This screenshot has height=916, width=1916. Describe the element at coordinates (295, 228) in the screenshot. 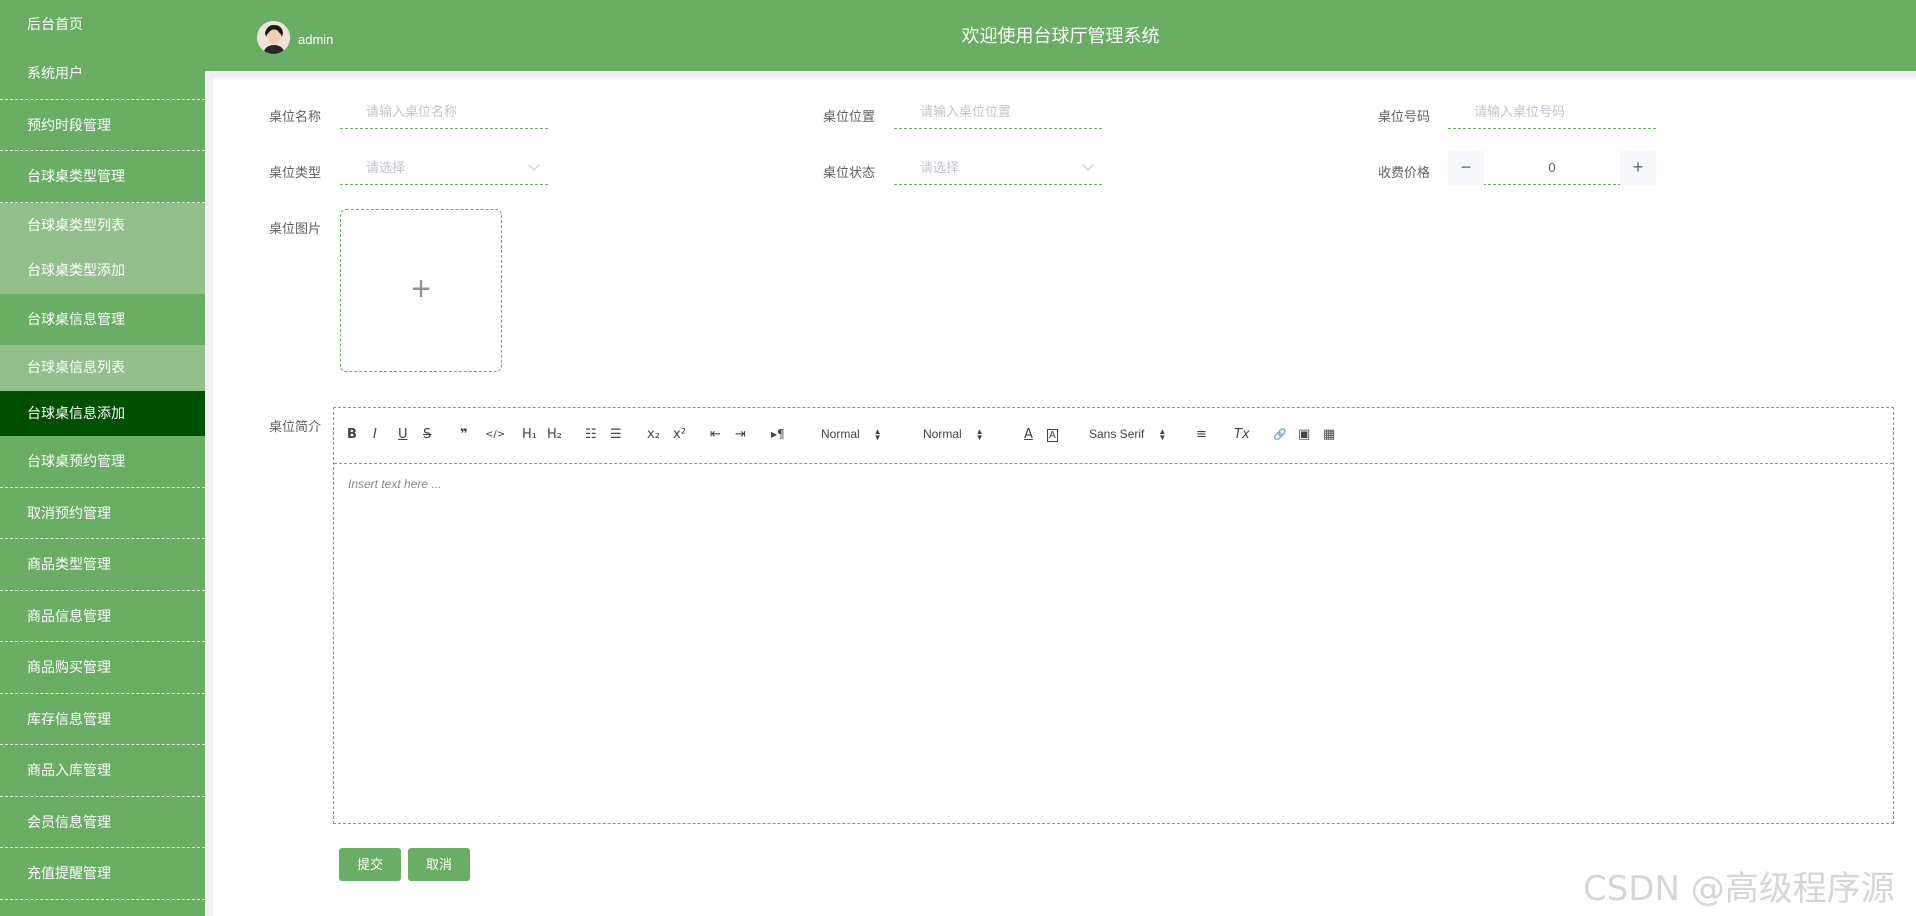

I see `label-table-image: 桌位图片` at that location.